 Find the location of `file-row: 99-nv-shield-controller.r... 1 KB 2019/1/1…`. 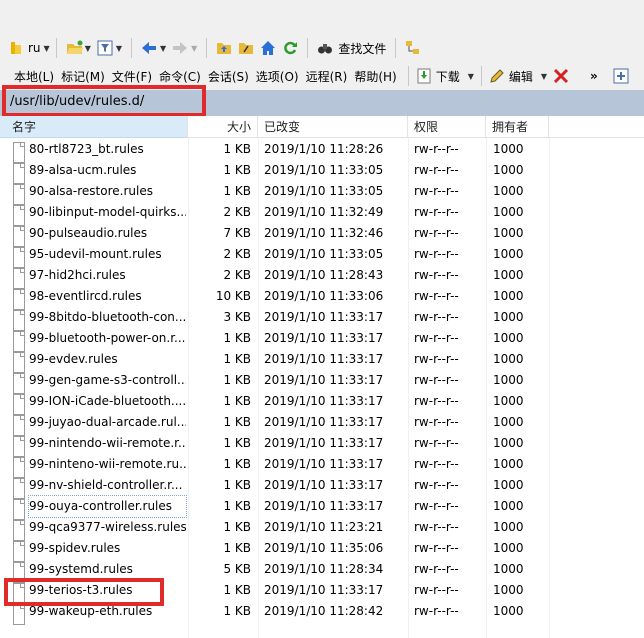

file-row: 99-nv-shield-controller.r... 1 KB 2019/1/1… is located at coordinates (322, 487).